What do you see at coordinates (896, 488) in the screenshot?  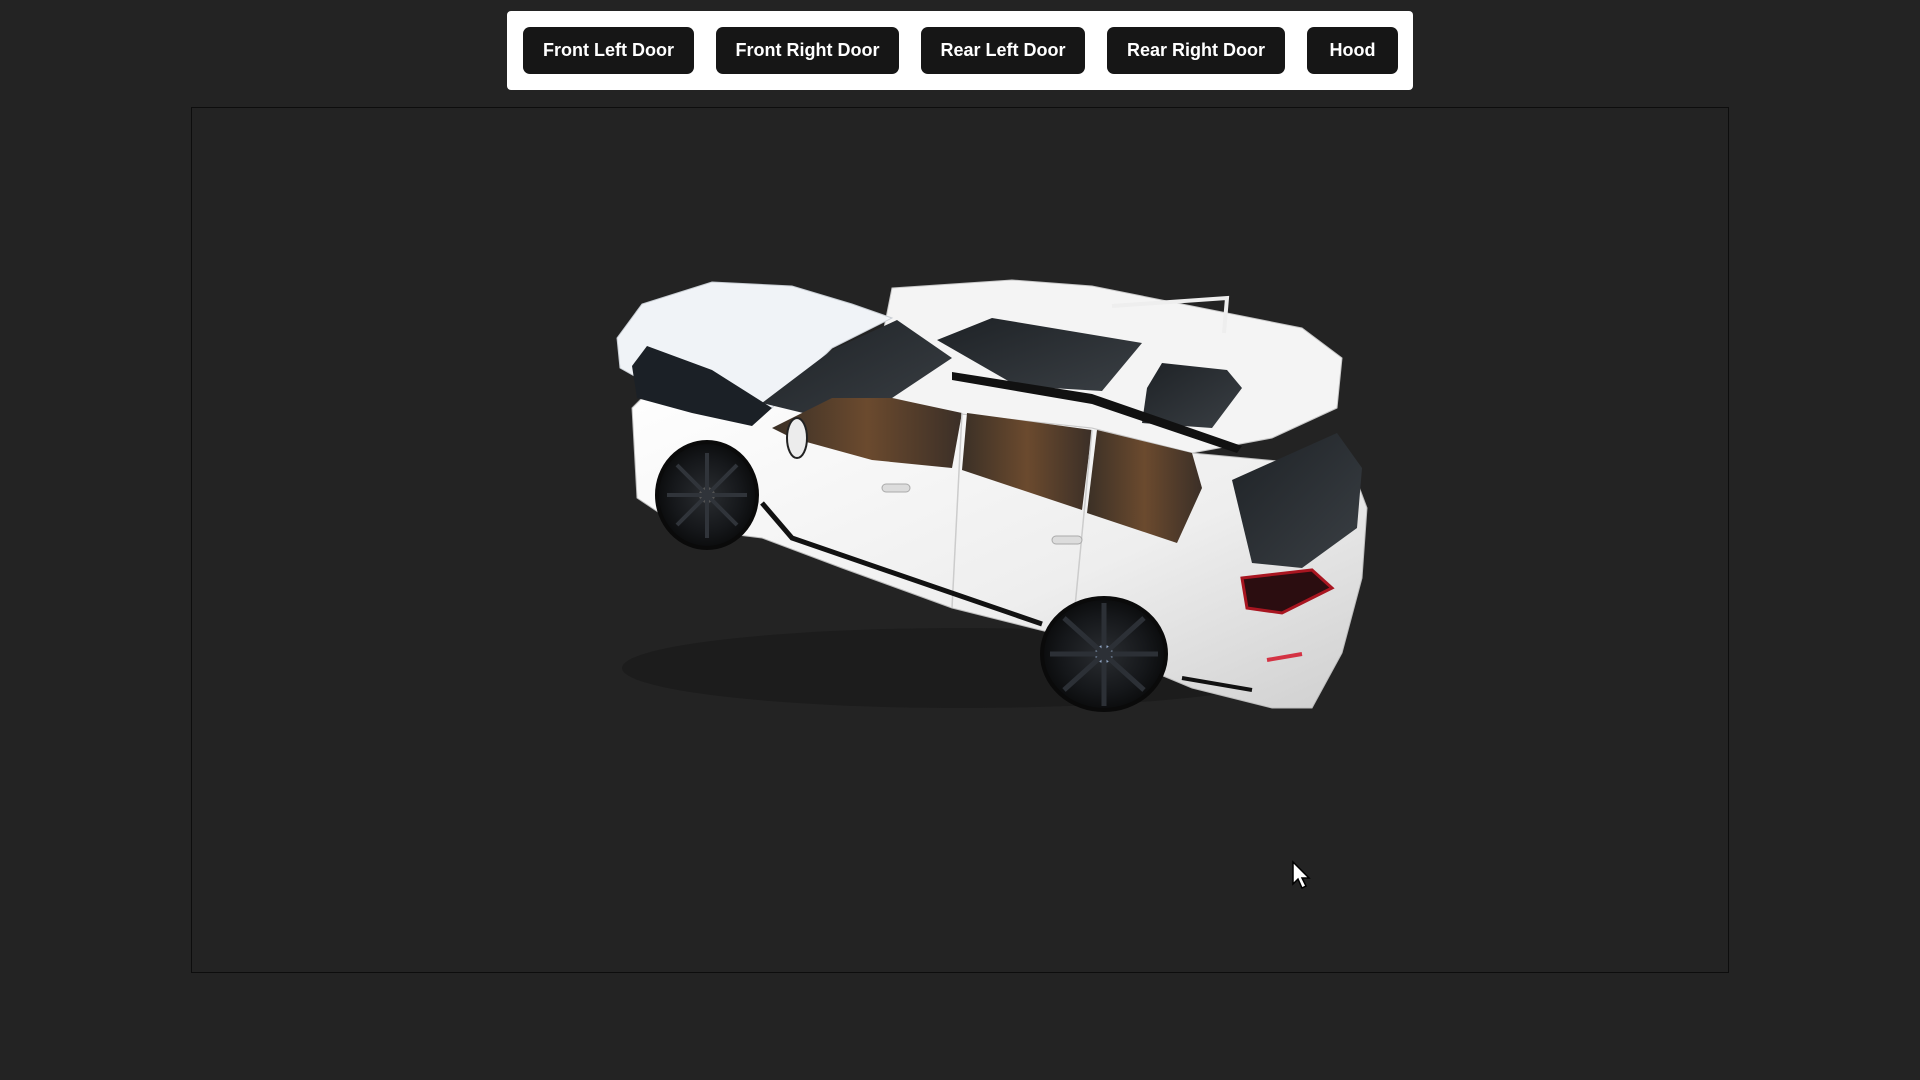 I see `door-handle-front` at bounding box center [896, 488].